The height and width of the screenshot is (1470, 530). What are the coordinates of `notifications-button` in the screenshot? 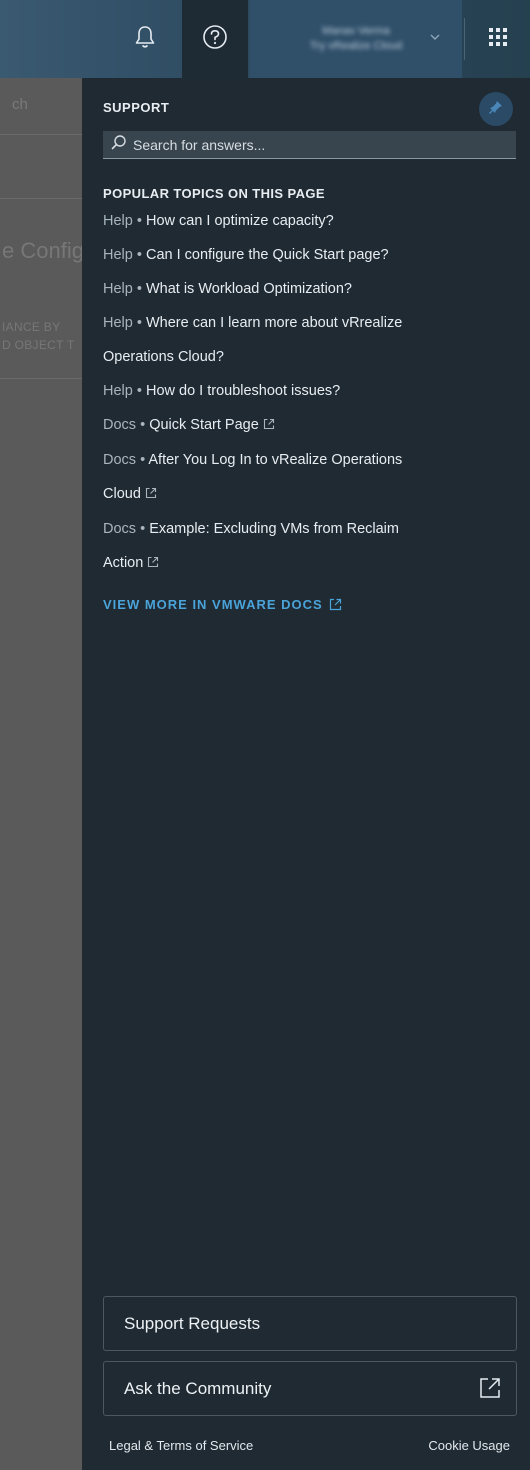 It's located at (145, 39).